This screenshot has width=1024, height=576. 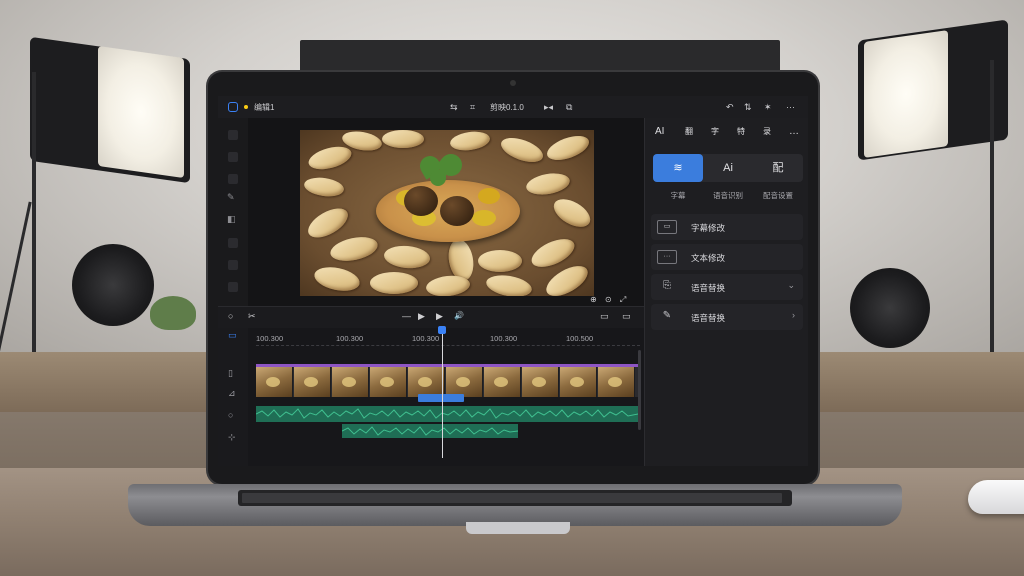 I want to click on scissors-icon: ✂, so click(x=252, y=316).